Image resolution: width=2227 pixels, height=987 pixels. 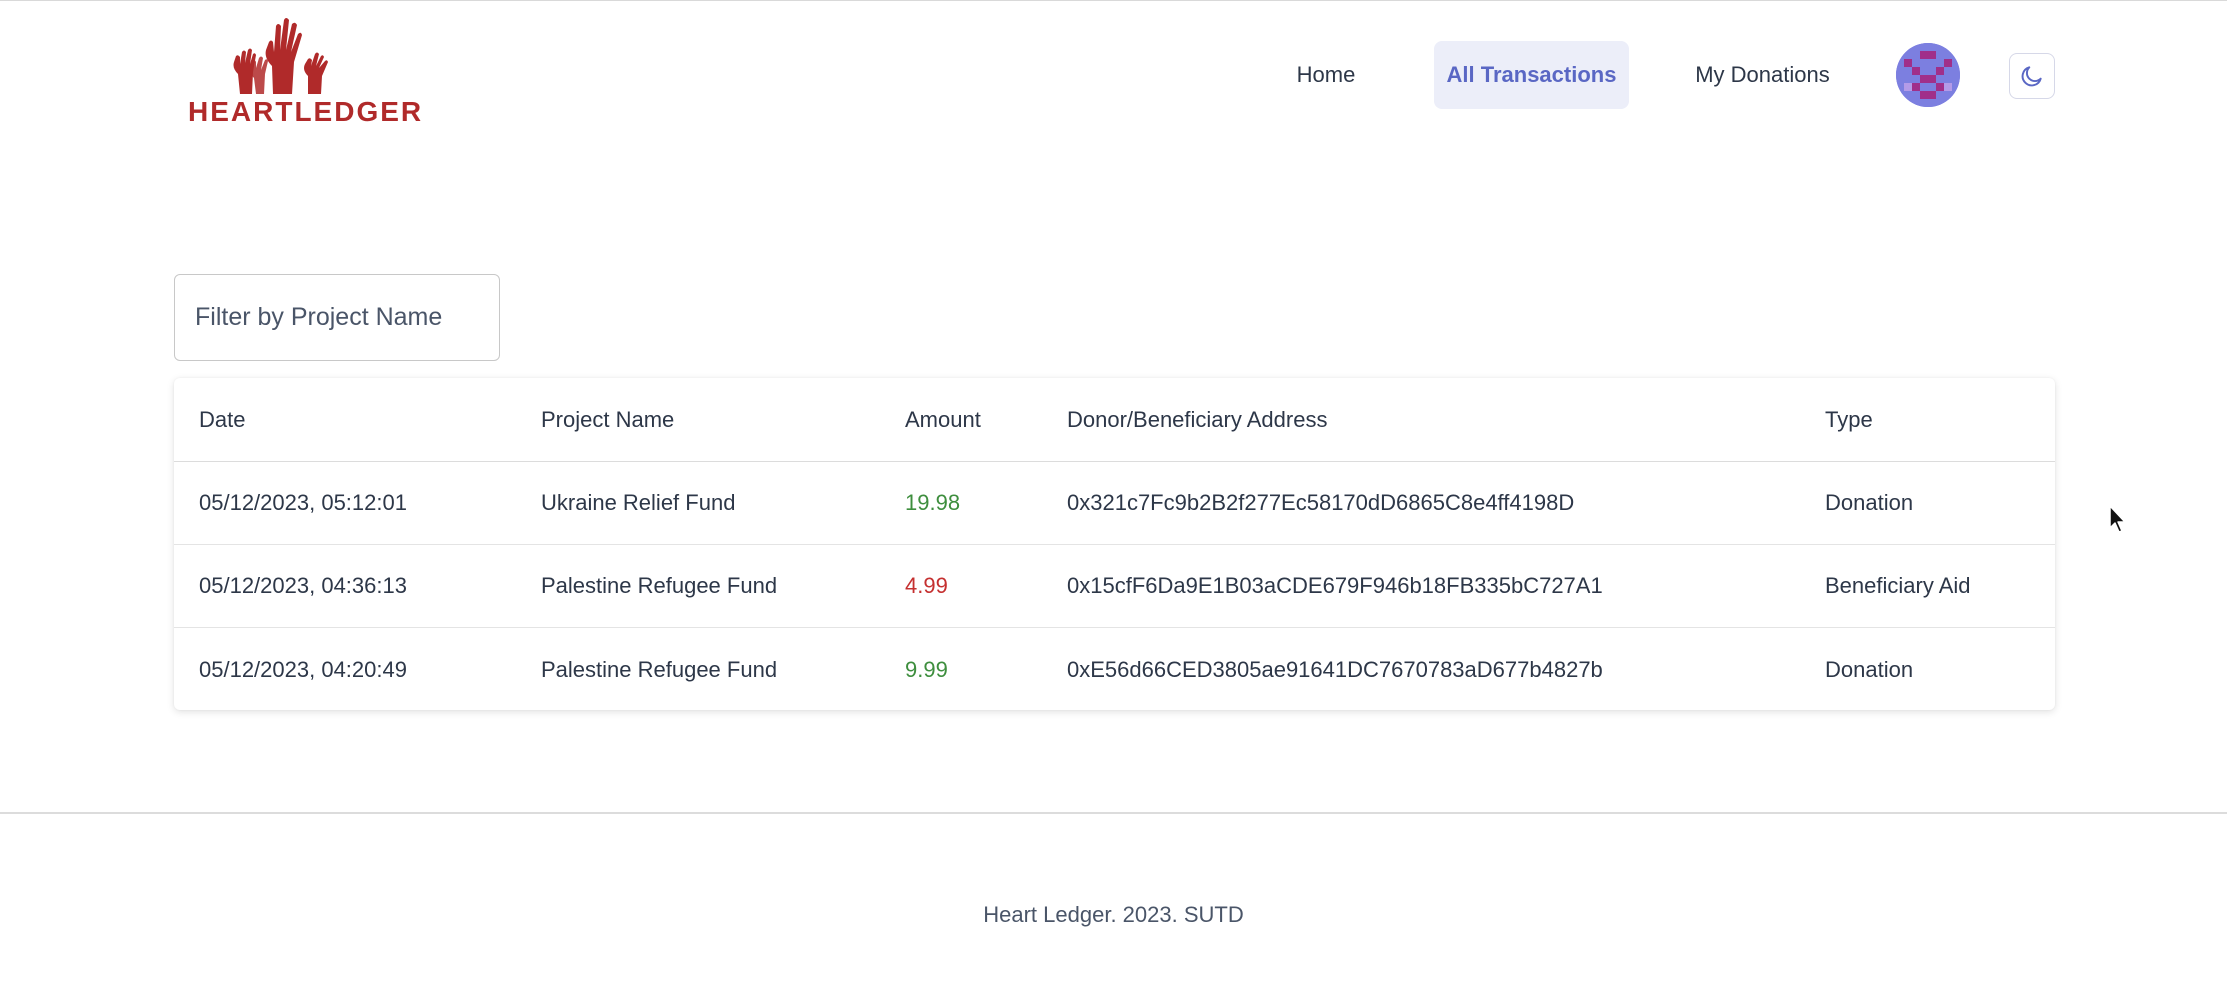 I want to click on brand-logo: HEARTLEDGER, so click(x=306, y=72).